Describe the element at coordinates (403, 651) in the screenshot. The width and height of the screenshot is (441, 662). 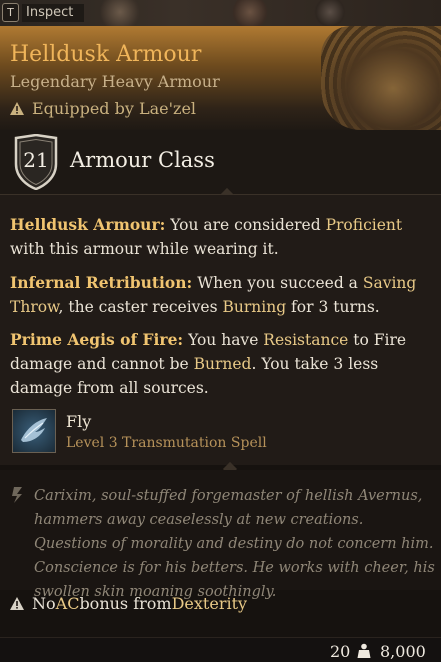
I see `gold-value: 8,000` at that location.